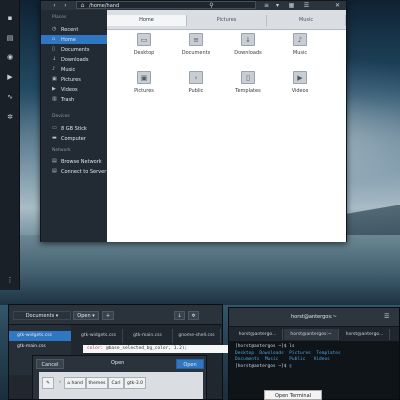 The width and height of the screenshot is (400, 400). Describe the element at coordinates (68, 99) in the screenshot. I see `sidebar-item-label: Trash` at that location.